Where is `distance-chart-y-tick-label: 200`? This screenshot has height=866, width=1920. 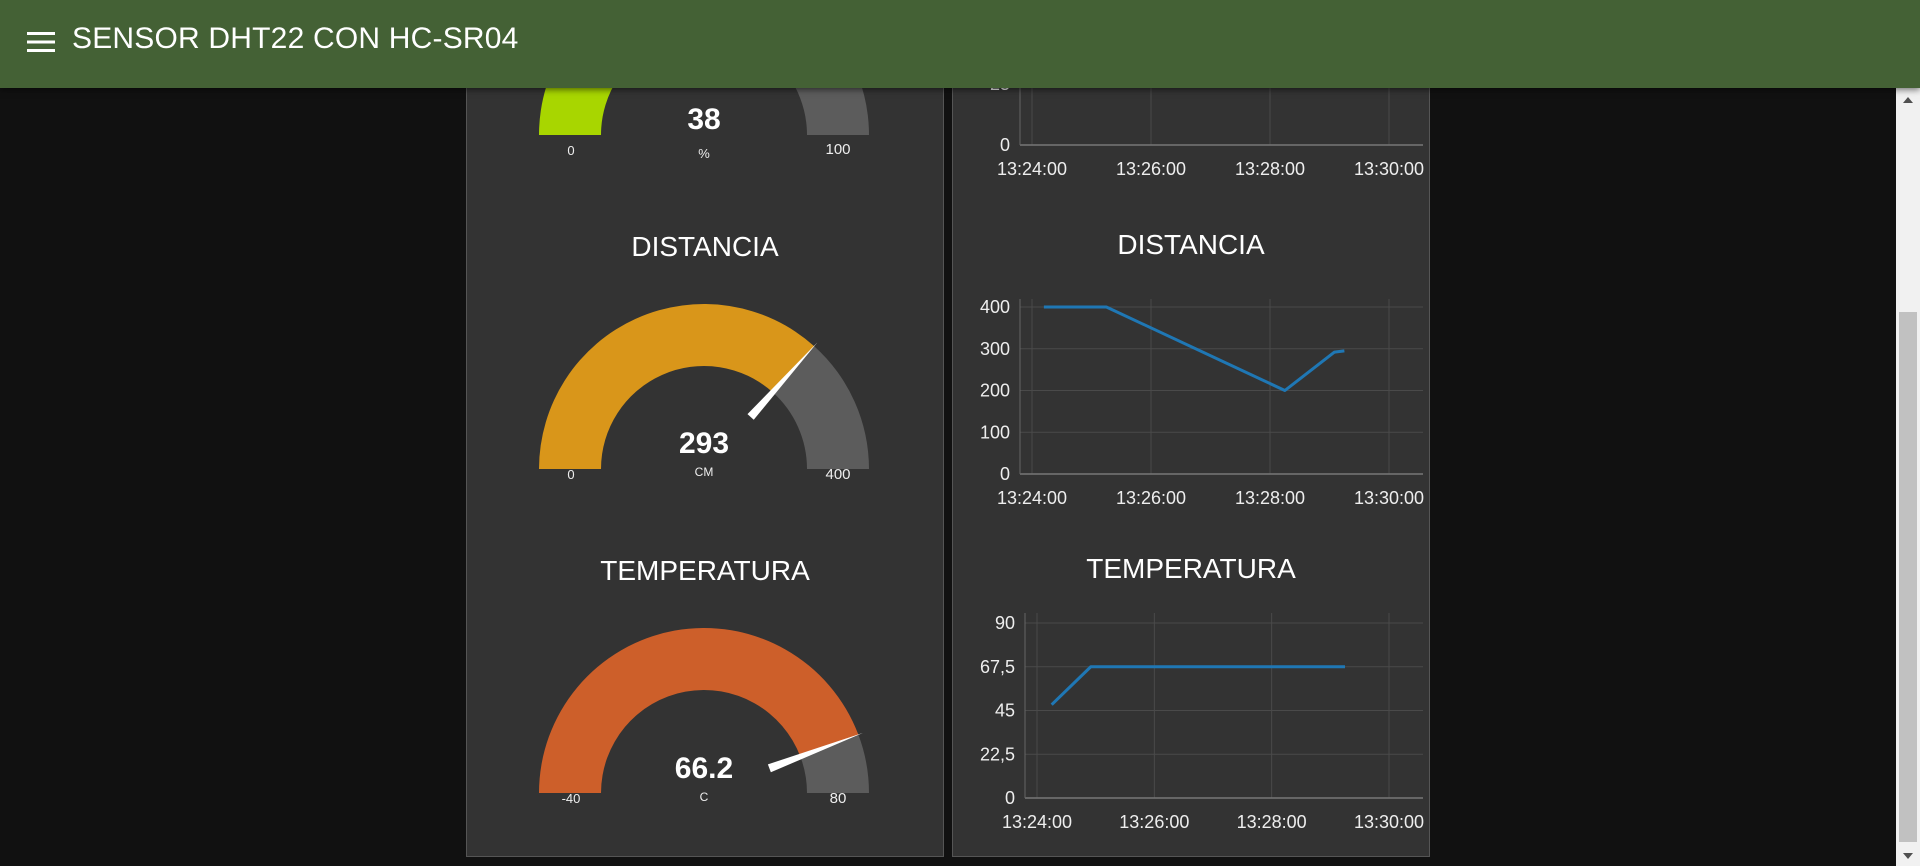
distance-chart-y-tick-label: 200 is located at coordinates (995, 391).